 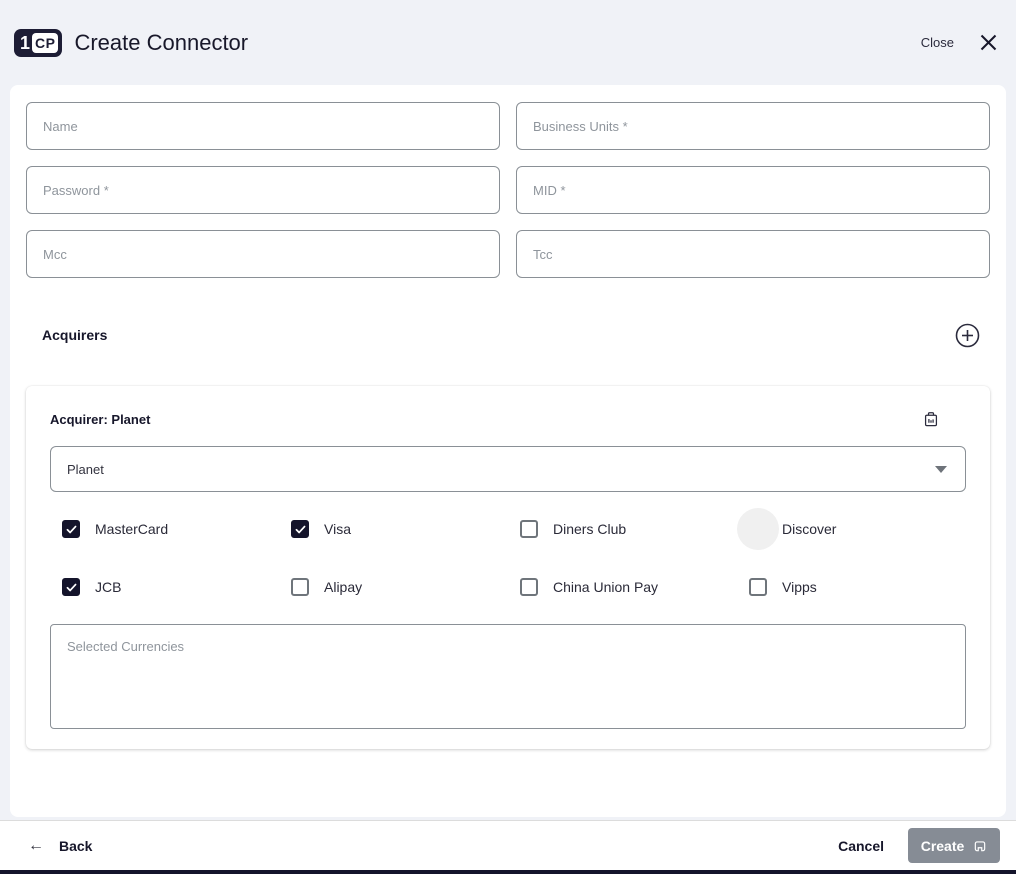 I want to click on password-input, so click(x=263, y=190).